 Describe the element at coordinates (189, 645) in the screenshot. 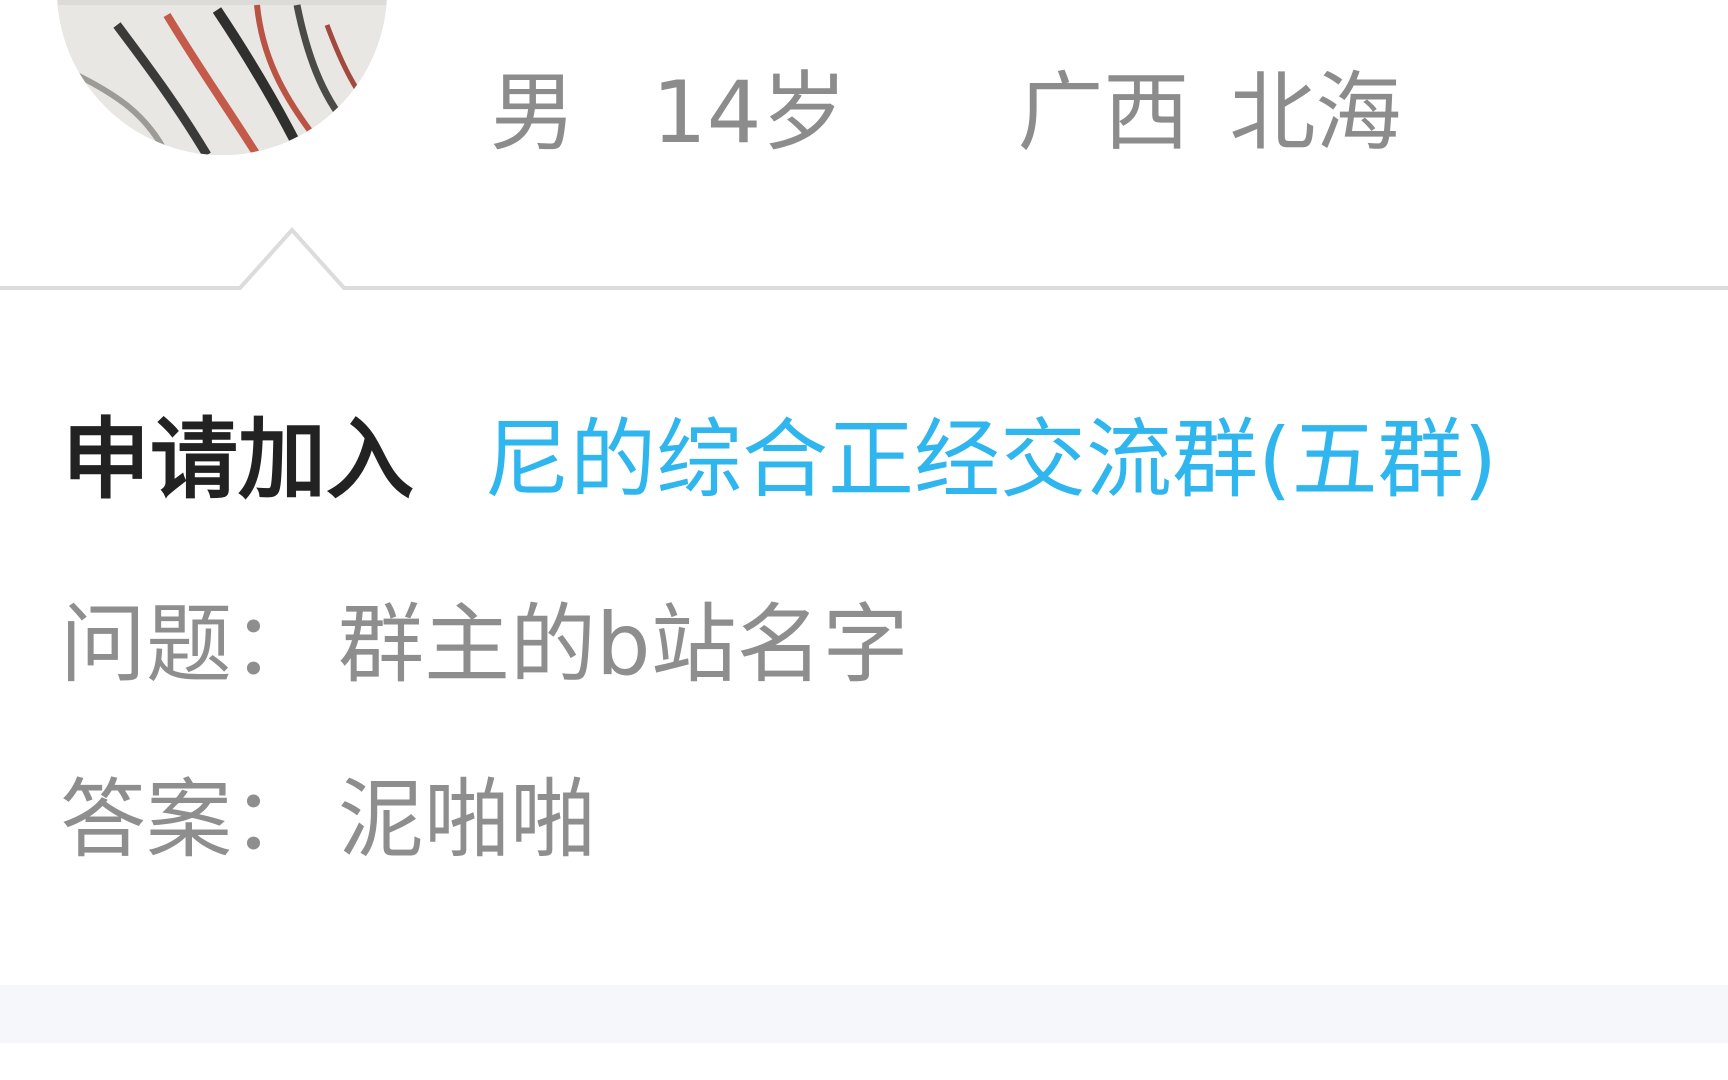

I see `question-key: 问题：` at that location.